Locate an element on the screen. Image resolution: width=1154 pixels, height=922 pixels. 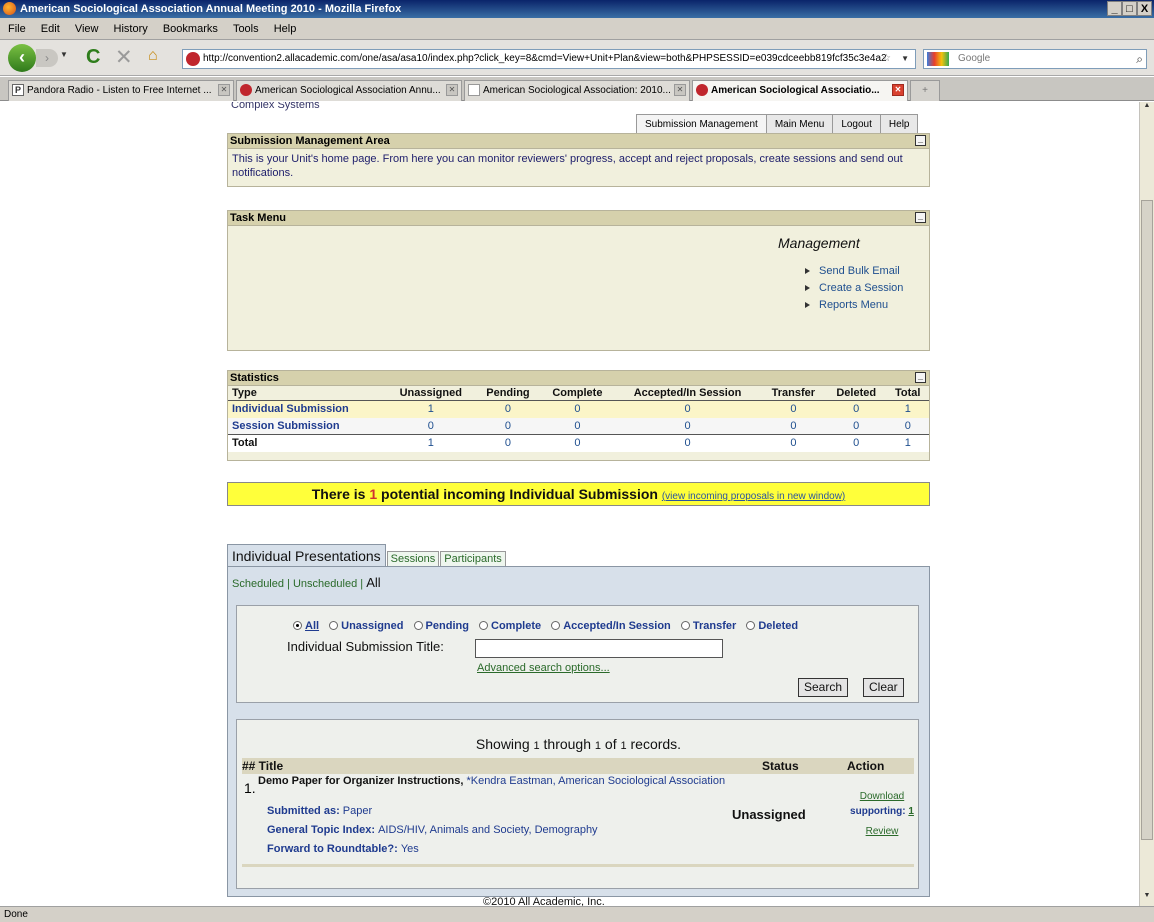
menu-help: Help is located at coordinates (285, 29).